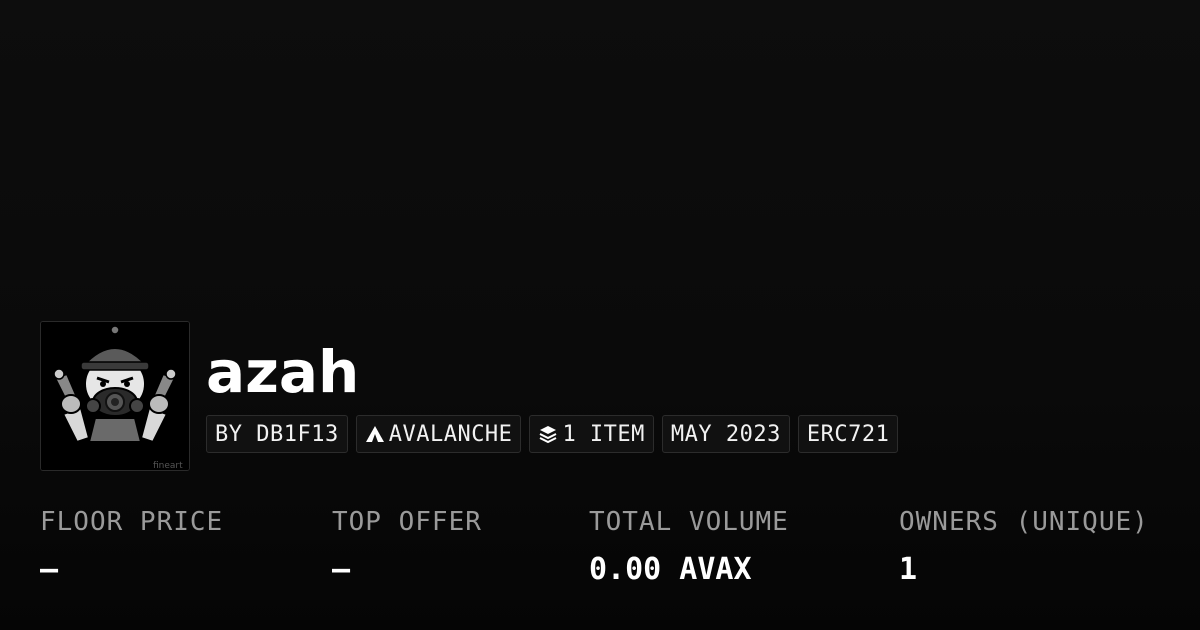  What do you see at coordinates (341, 569) in the screenshot?
I see `top-offer-value: –` at bounding box center [341, 569].